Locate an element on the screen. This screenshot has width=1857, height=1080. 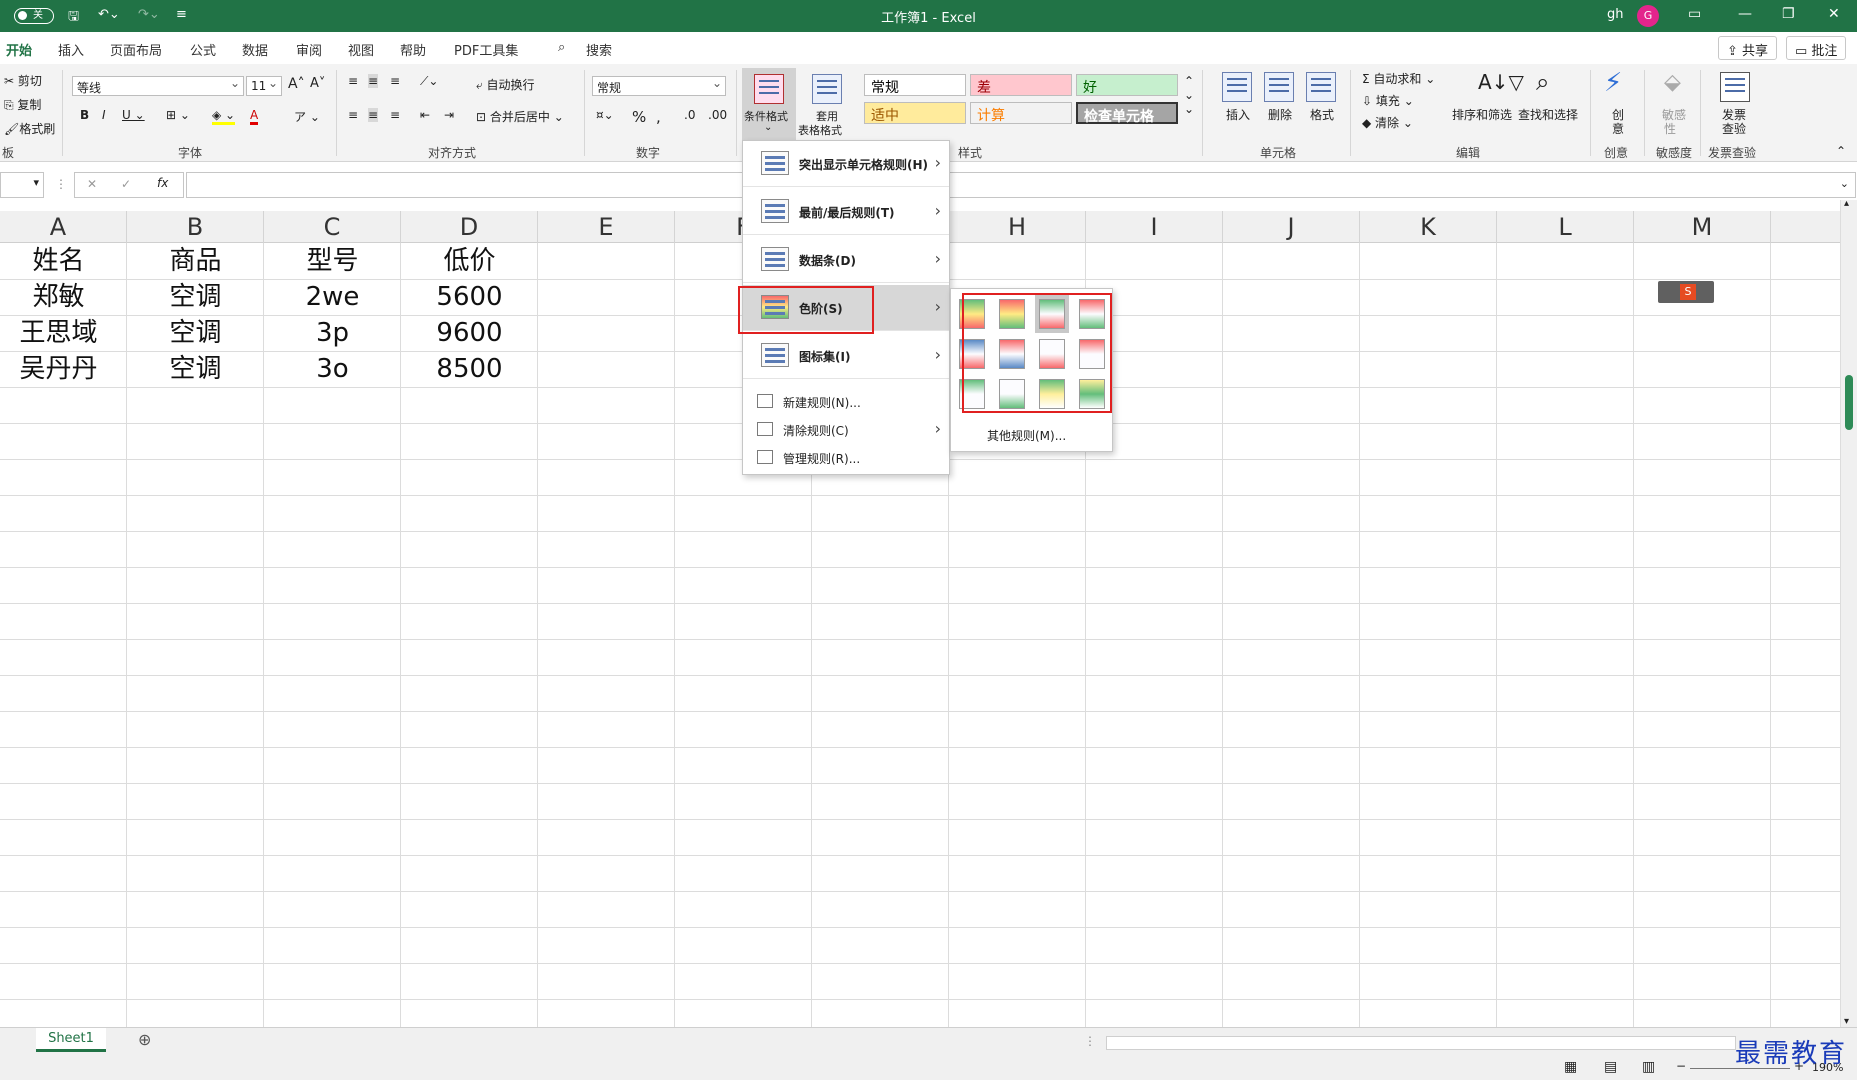
style-neutral: 适中 is located at coordinates (915, 113).